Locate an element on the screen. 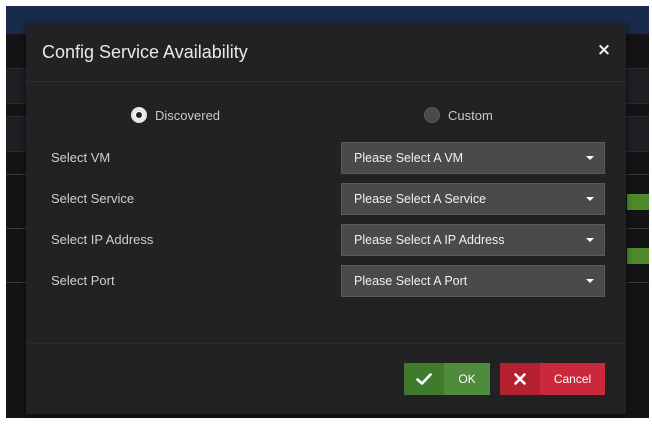 The height and width of the screenshot is (425, 652). select-service-label: Select Service is located at coordinates (93, 198).